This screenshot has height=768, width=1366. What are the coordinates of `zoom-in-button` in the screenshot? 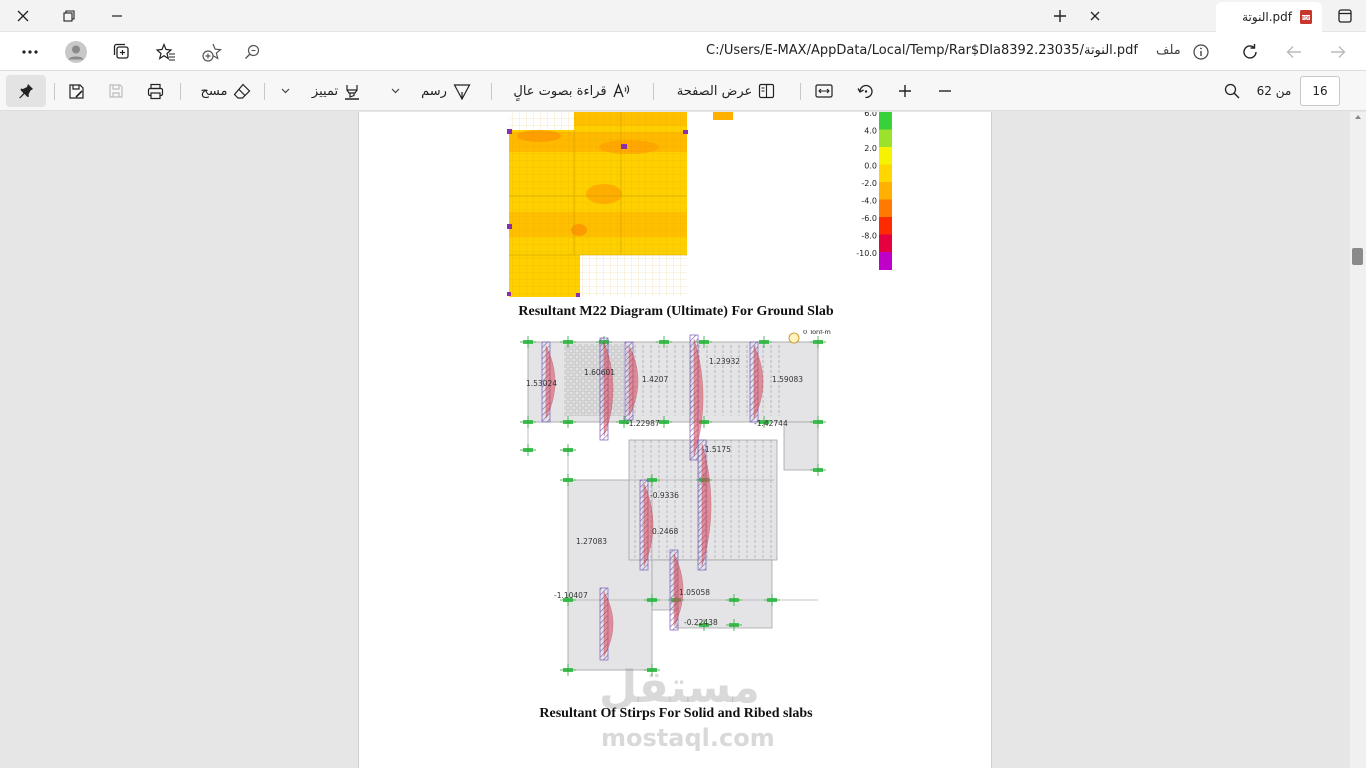 It's located at (905, 91).